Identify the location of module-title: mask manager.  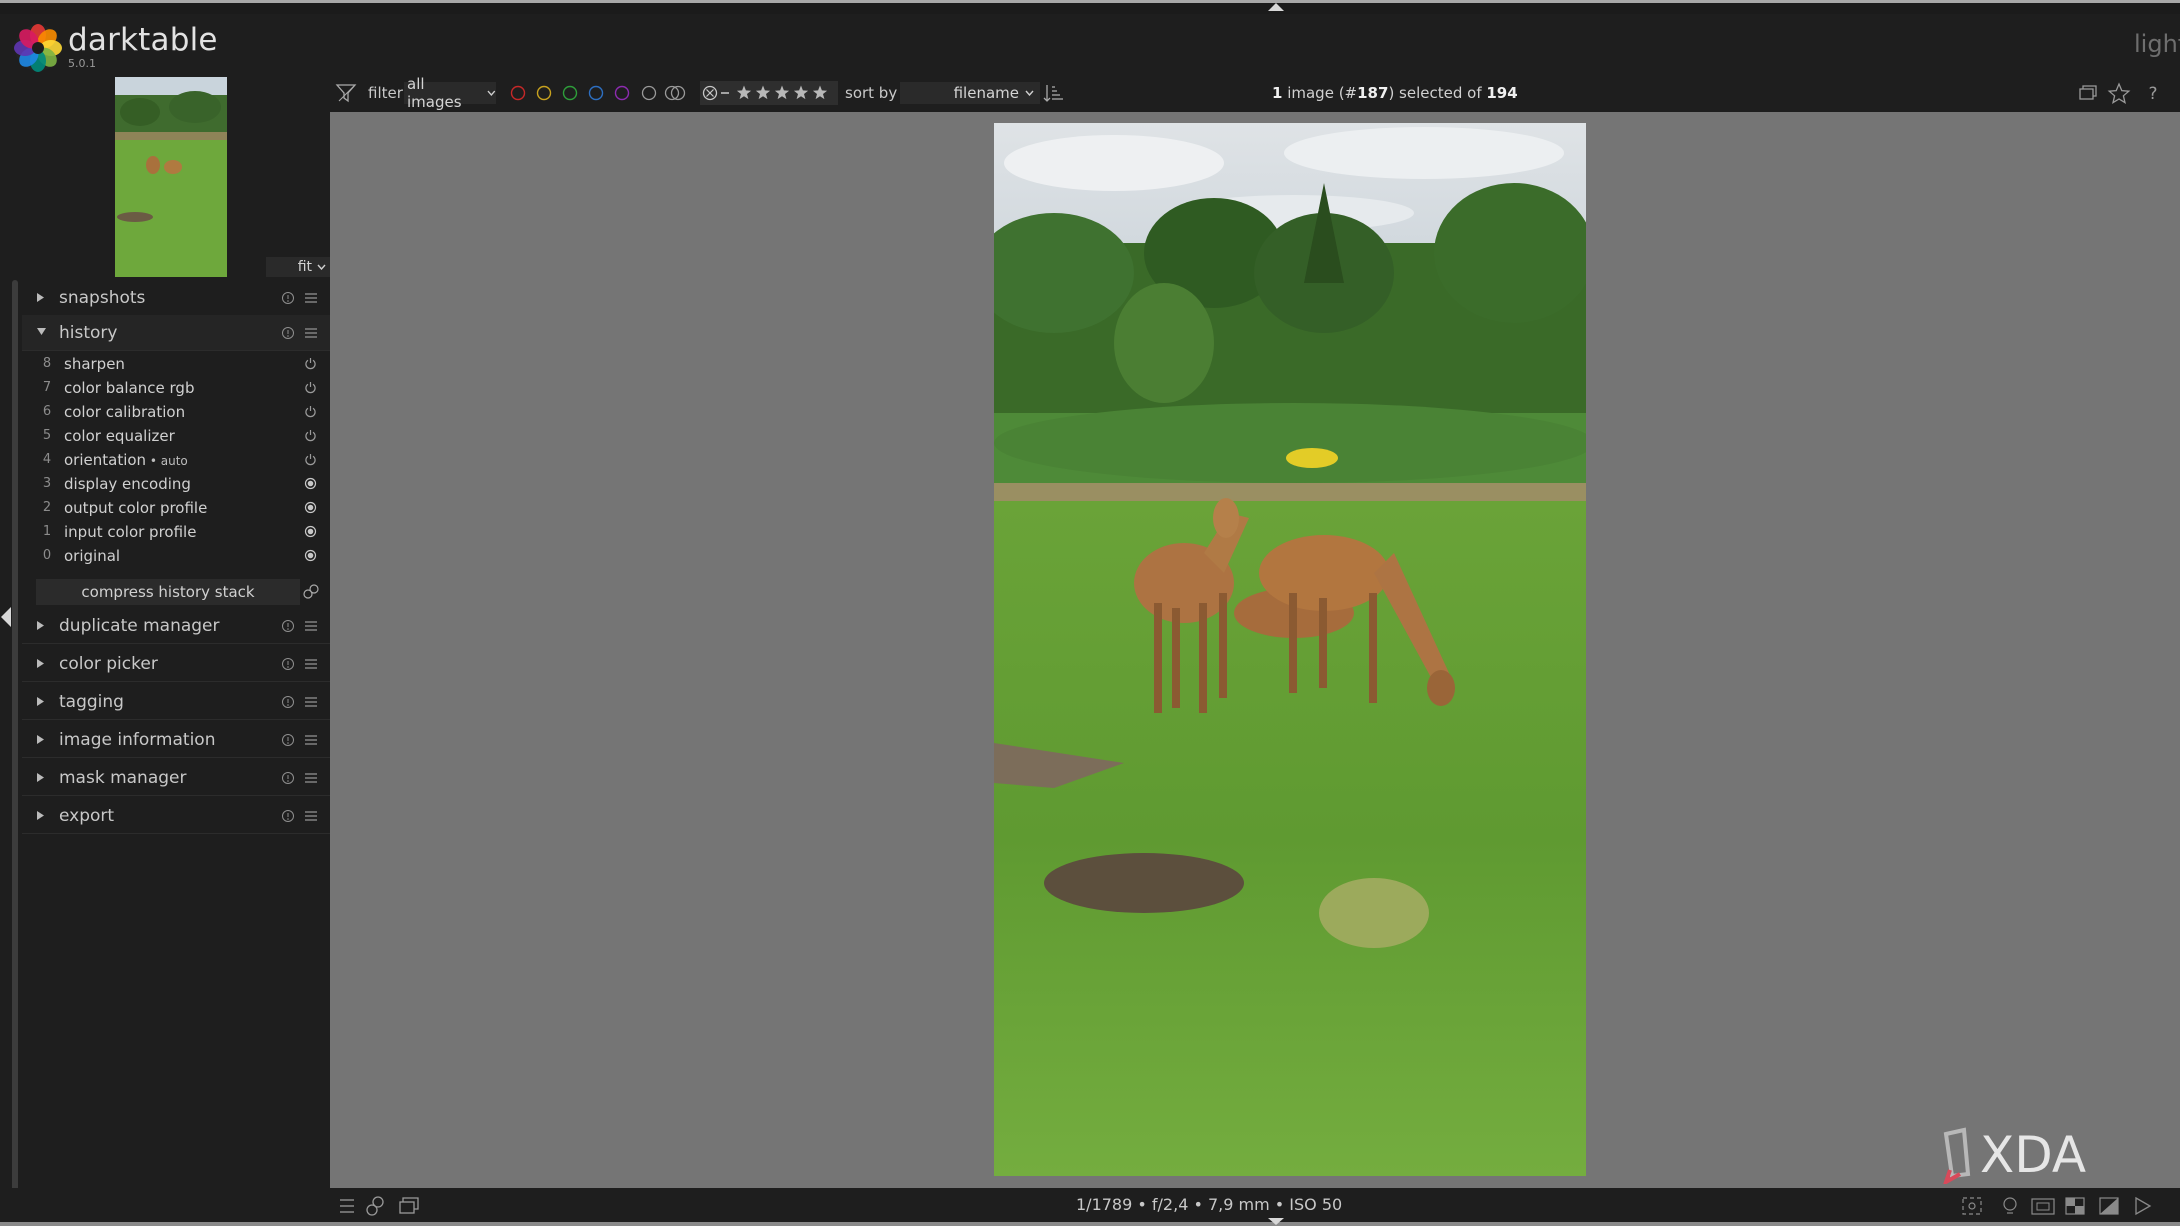
(123, 778).